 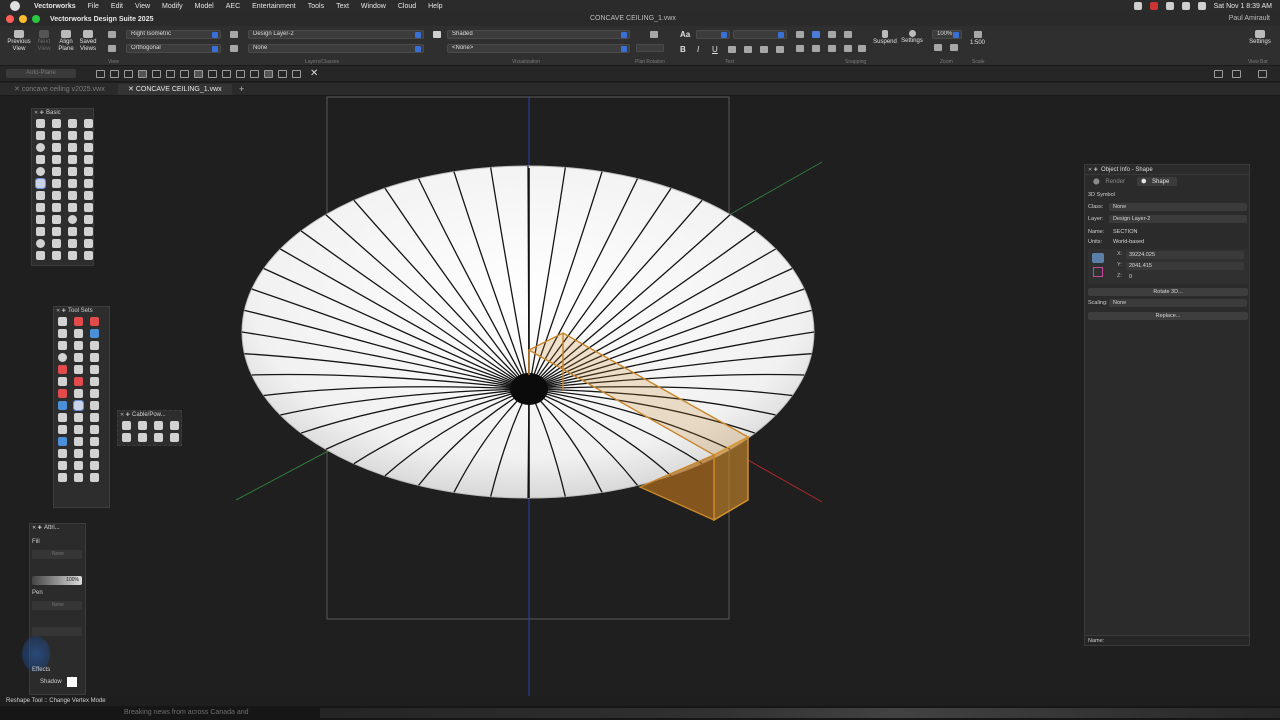 What do you see at coordinates (885, 38) in the screenshot?
I see `suspend-snapping-button: Suspend` at bounding box center [885, 38].